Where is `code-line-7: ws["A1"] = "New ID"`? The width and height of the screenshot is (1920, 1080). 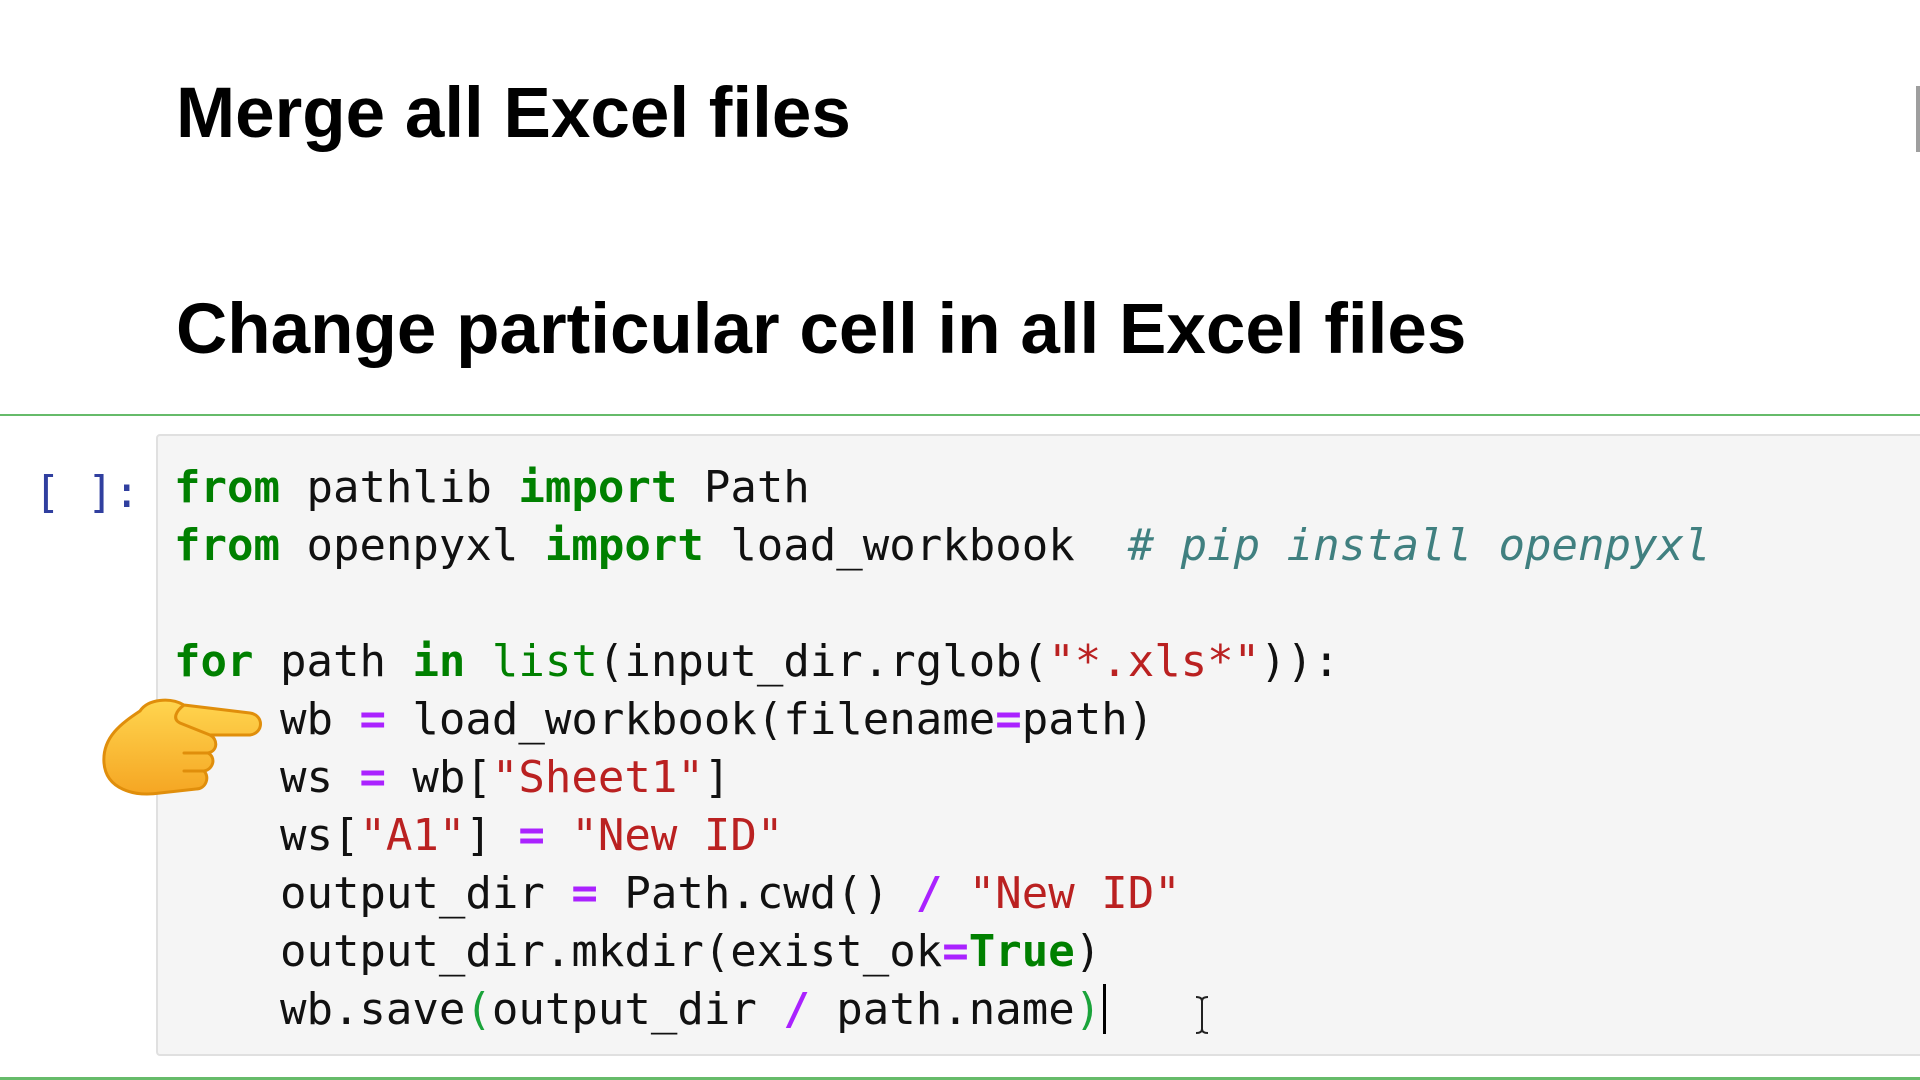
code-line-7: ws["A1"] = "New ID" is located at coordinates (942, 836).